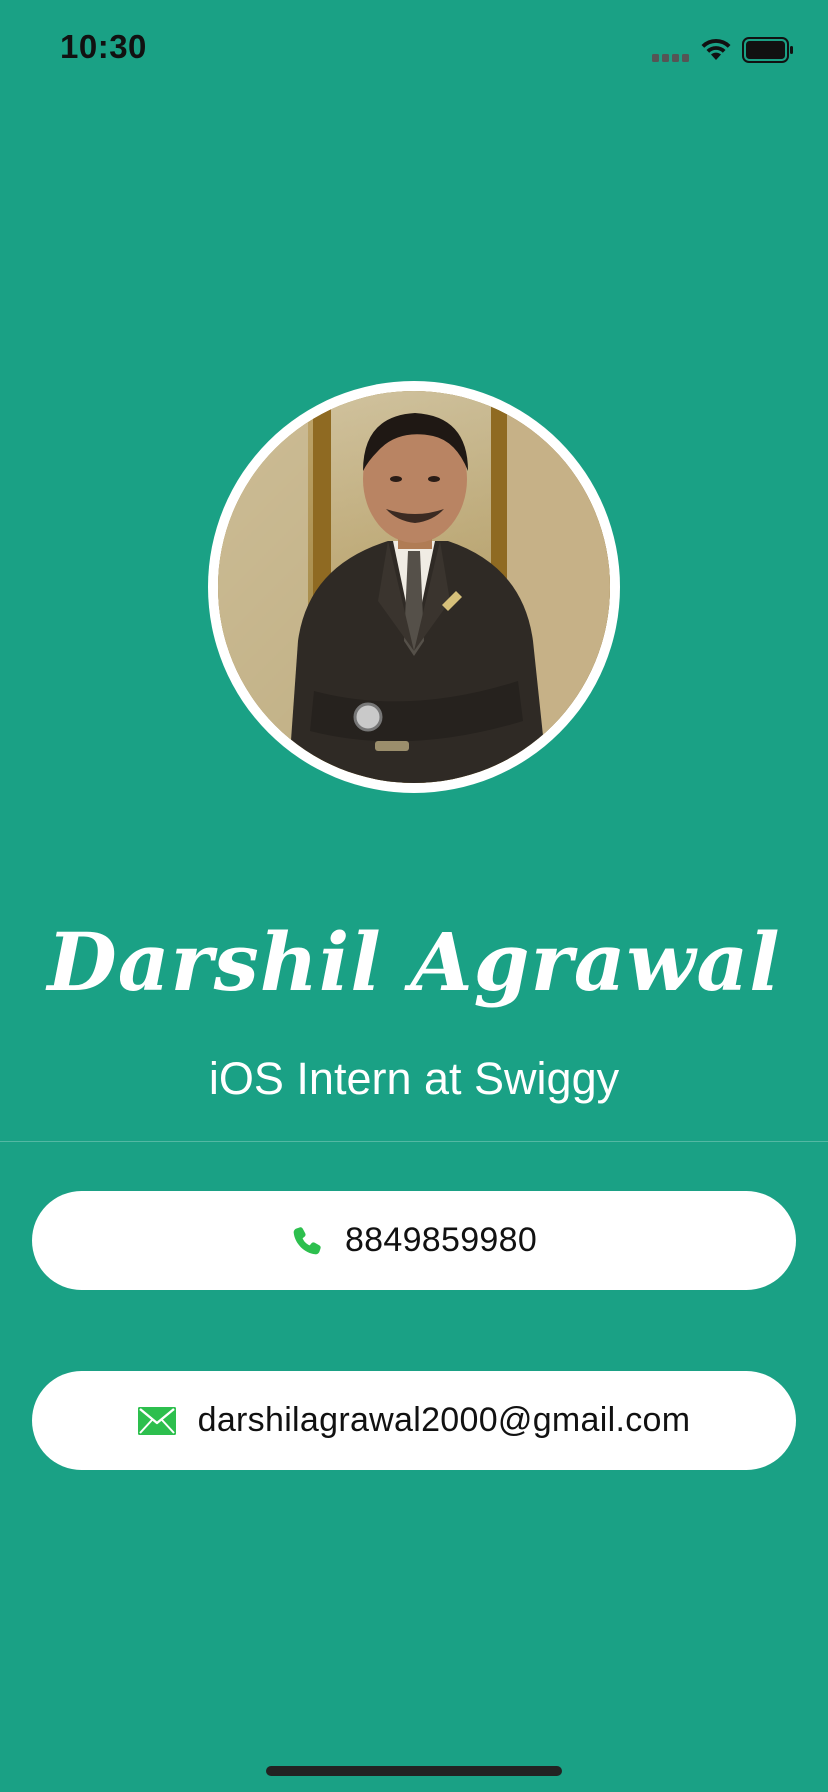  I want to click on status-time: 10:30, so click(103, 46).